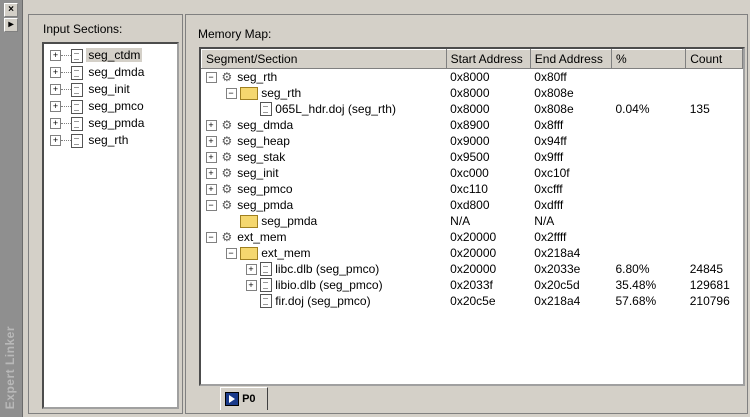  What do you see at coordinates (472, 237) in the screenshot?
I see `table-row: − ⚙ ext_mem 0x20000 0x2ffff` at bounding box center [472, 237].